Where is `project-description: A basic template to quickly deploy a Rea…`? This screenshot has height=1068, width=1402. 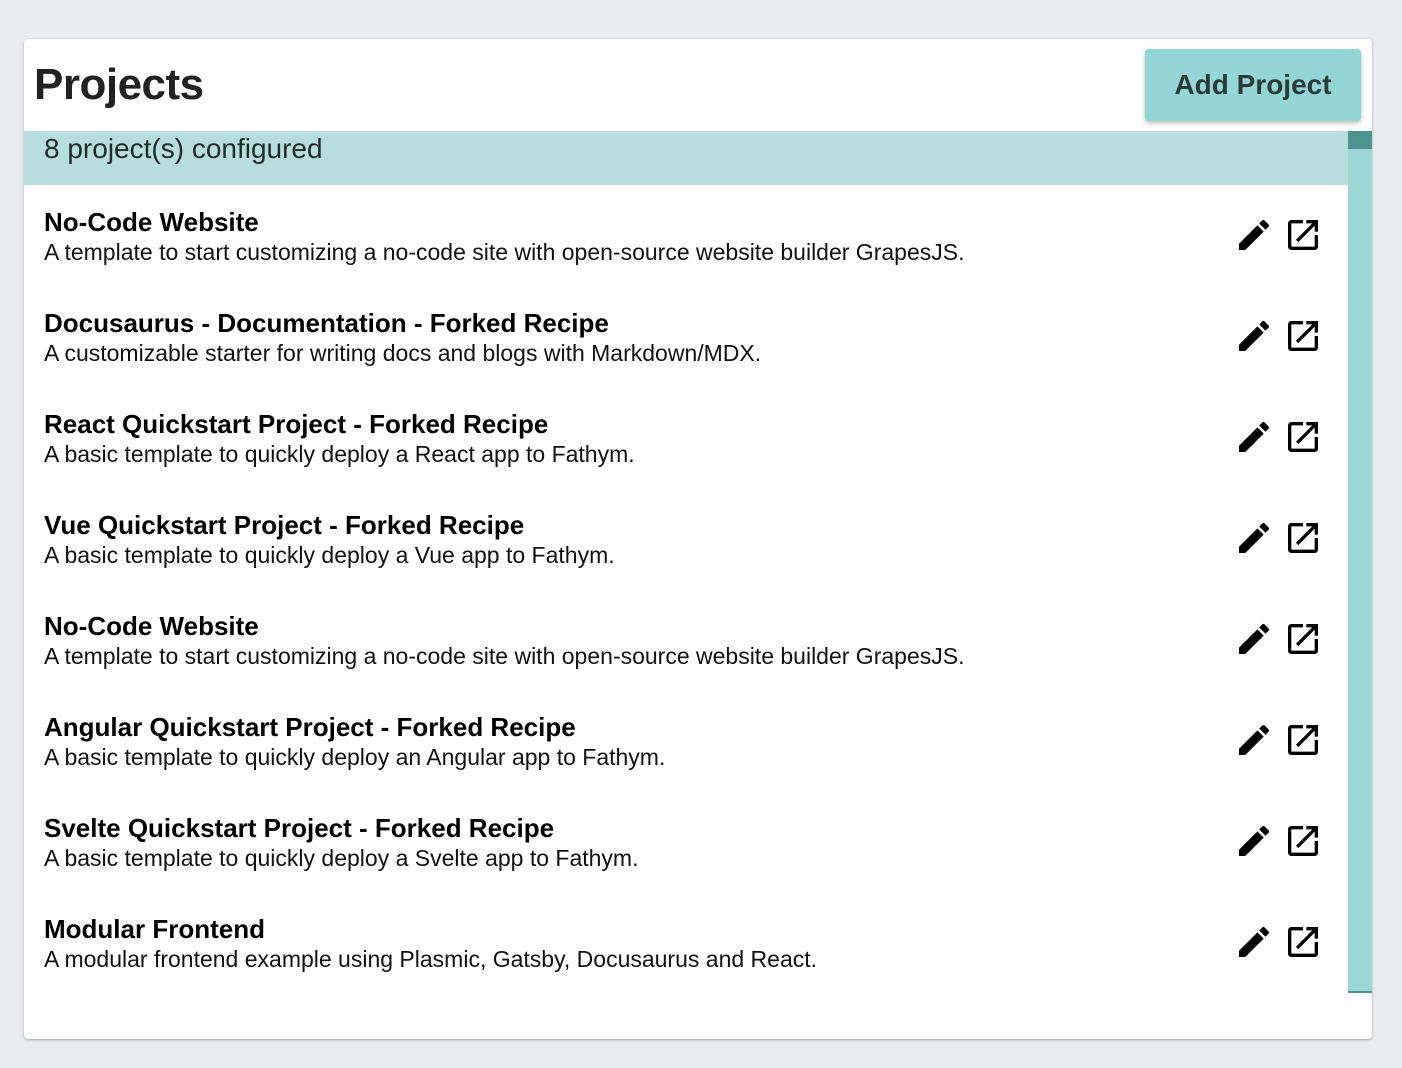
project-description: A basic template to quickly deploy a Rea… is located at coordinates (339, 454).